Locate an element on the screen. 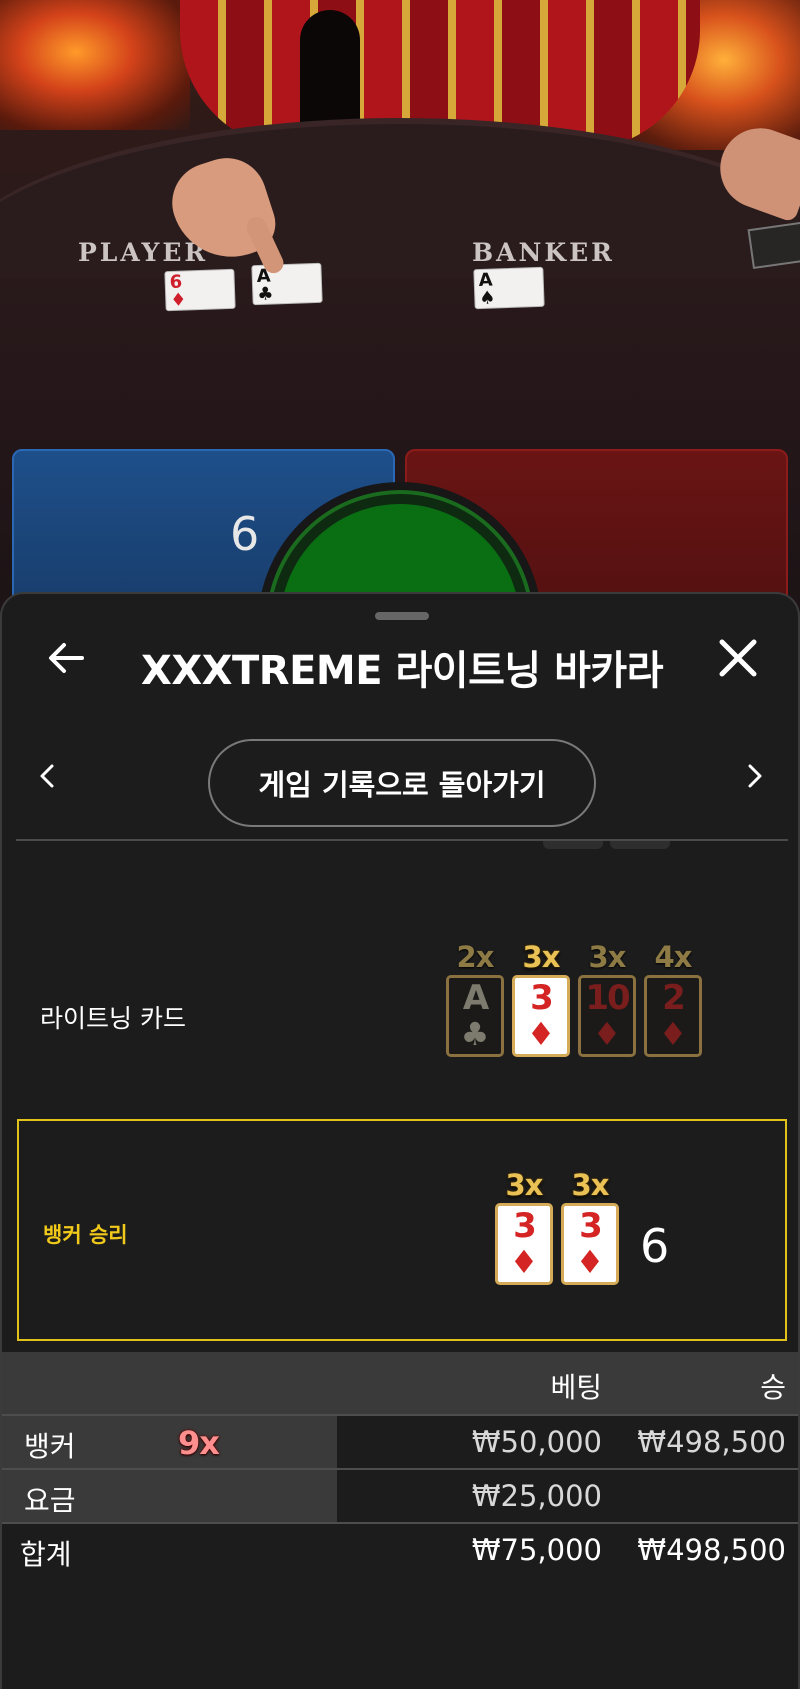 This screenshot has width=800, height=1689. card-rank: A is located at coordinates (475, 998).